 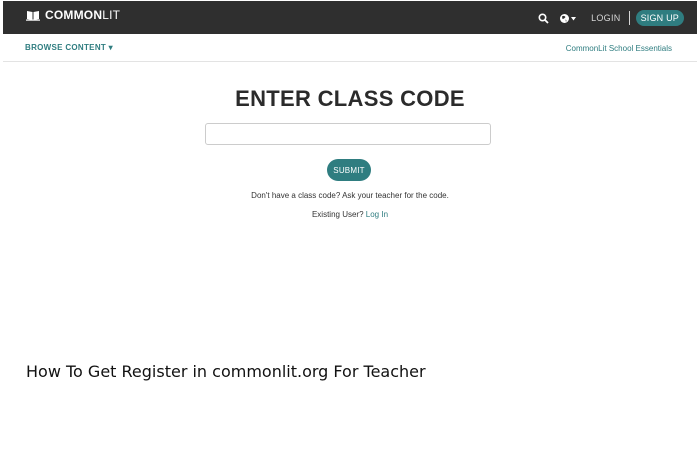 I want to click on navbar-actions: LOGIN SIGN UP, so click(x=610, y=18).